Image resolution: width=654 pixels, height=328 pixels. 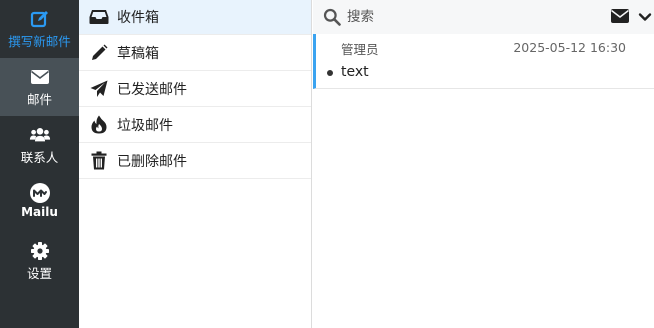 I want to click on compose-label: 撰写新邮件, so click(x=39, y=41).